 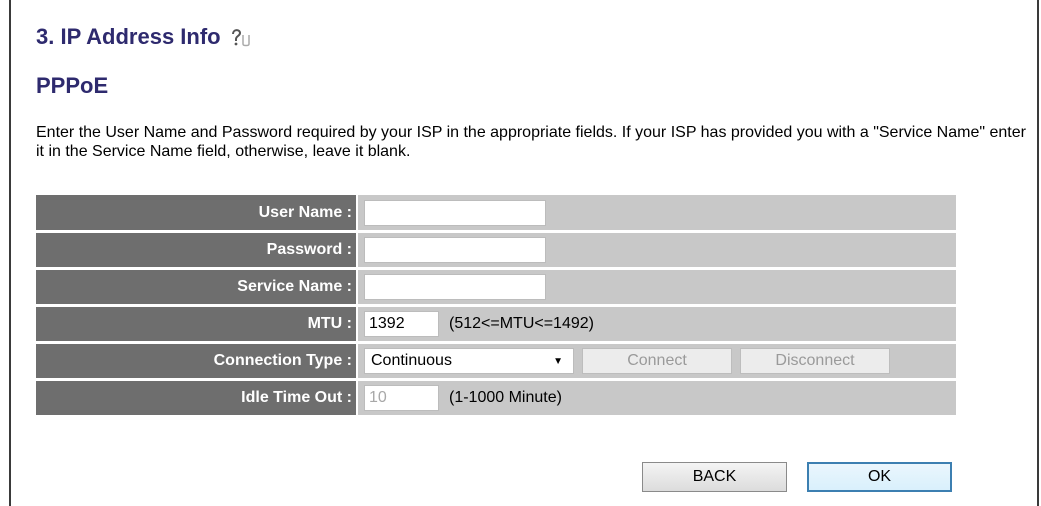 I want to click on form-row-user-name: User Name :, so click(x=496, y=214).